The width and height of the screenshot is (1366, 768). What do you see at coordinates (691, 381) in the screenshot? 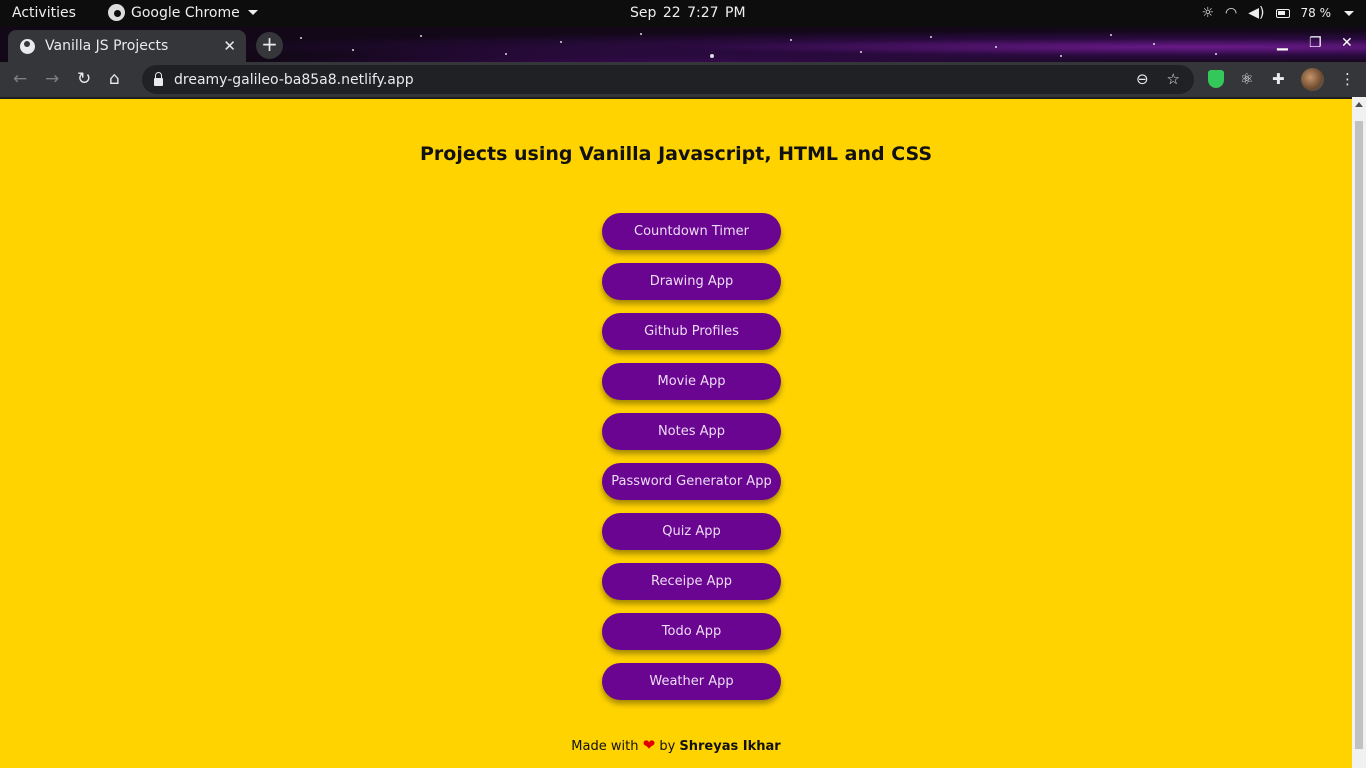
I see `project-button-movie-app: Movie App` at bounding box center [691, 381].